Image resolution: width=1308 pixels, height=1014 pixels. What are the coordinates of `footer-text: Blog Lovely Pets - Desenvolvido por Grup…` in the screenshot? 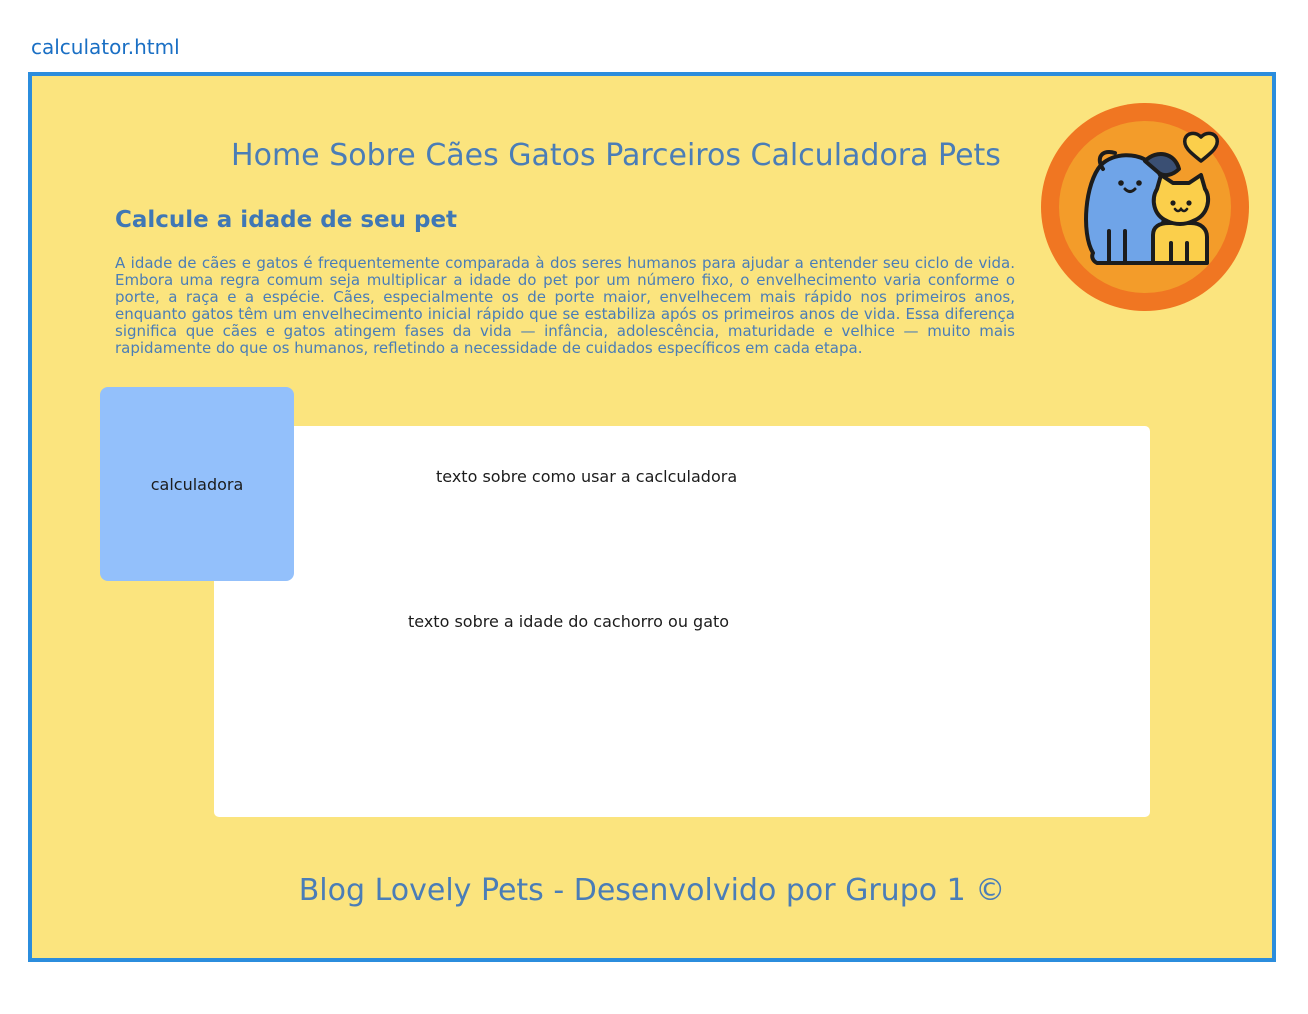 It's located at (652, 890).